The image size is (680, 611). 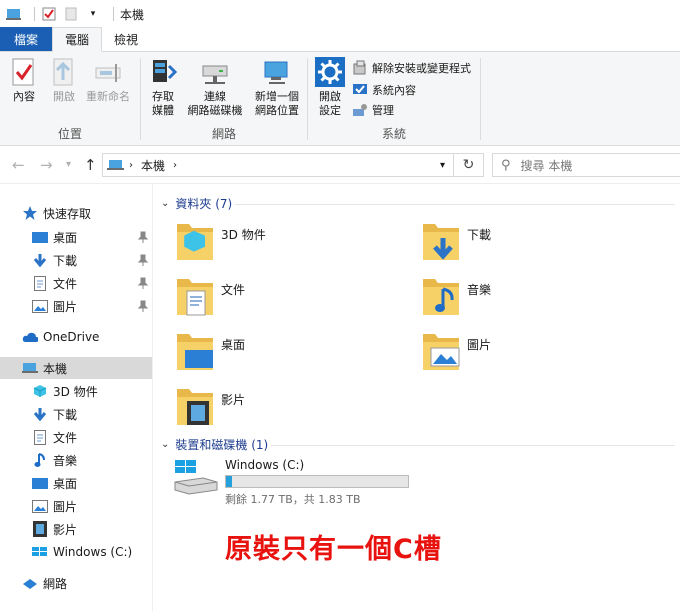 I want to click on uninstall-program-button: 解除安裝或變更程式, so click(x=411, y=68).